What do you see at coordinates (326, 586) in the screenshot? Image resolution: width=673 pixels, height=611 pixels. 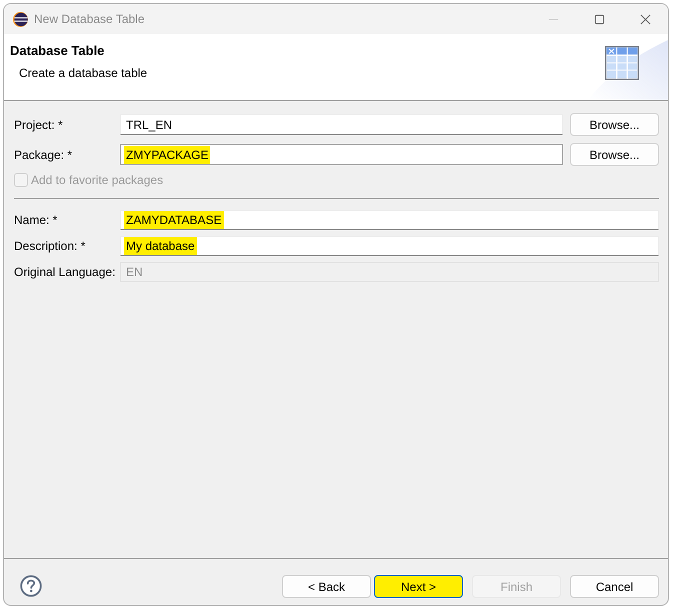 I see `dialog-button: < Back` at bounding box center [326, 586].